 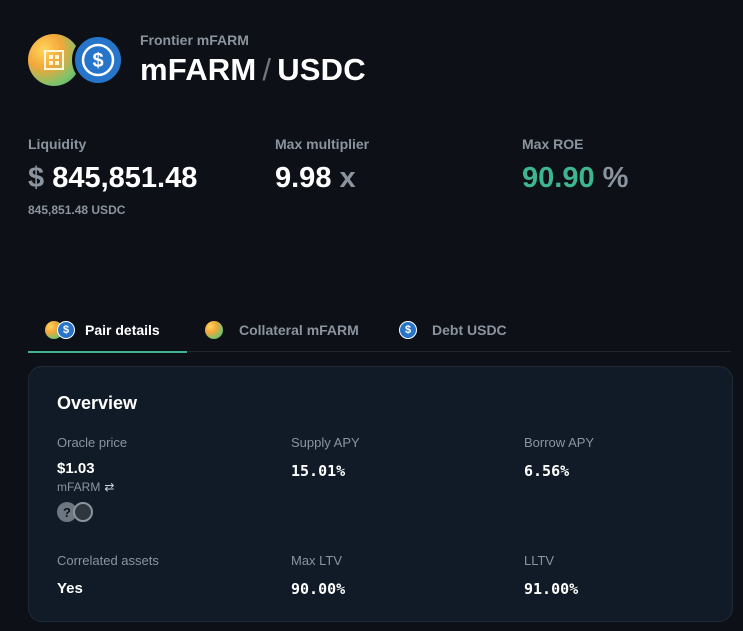 I want to click on correlated-assets: Correlated assets Yes, so click(x=108, y=575).